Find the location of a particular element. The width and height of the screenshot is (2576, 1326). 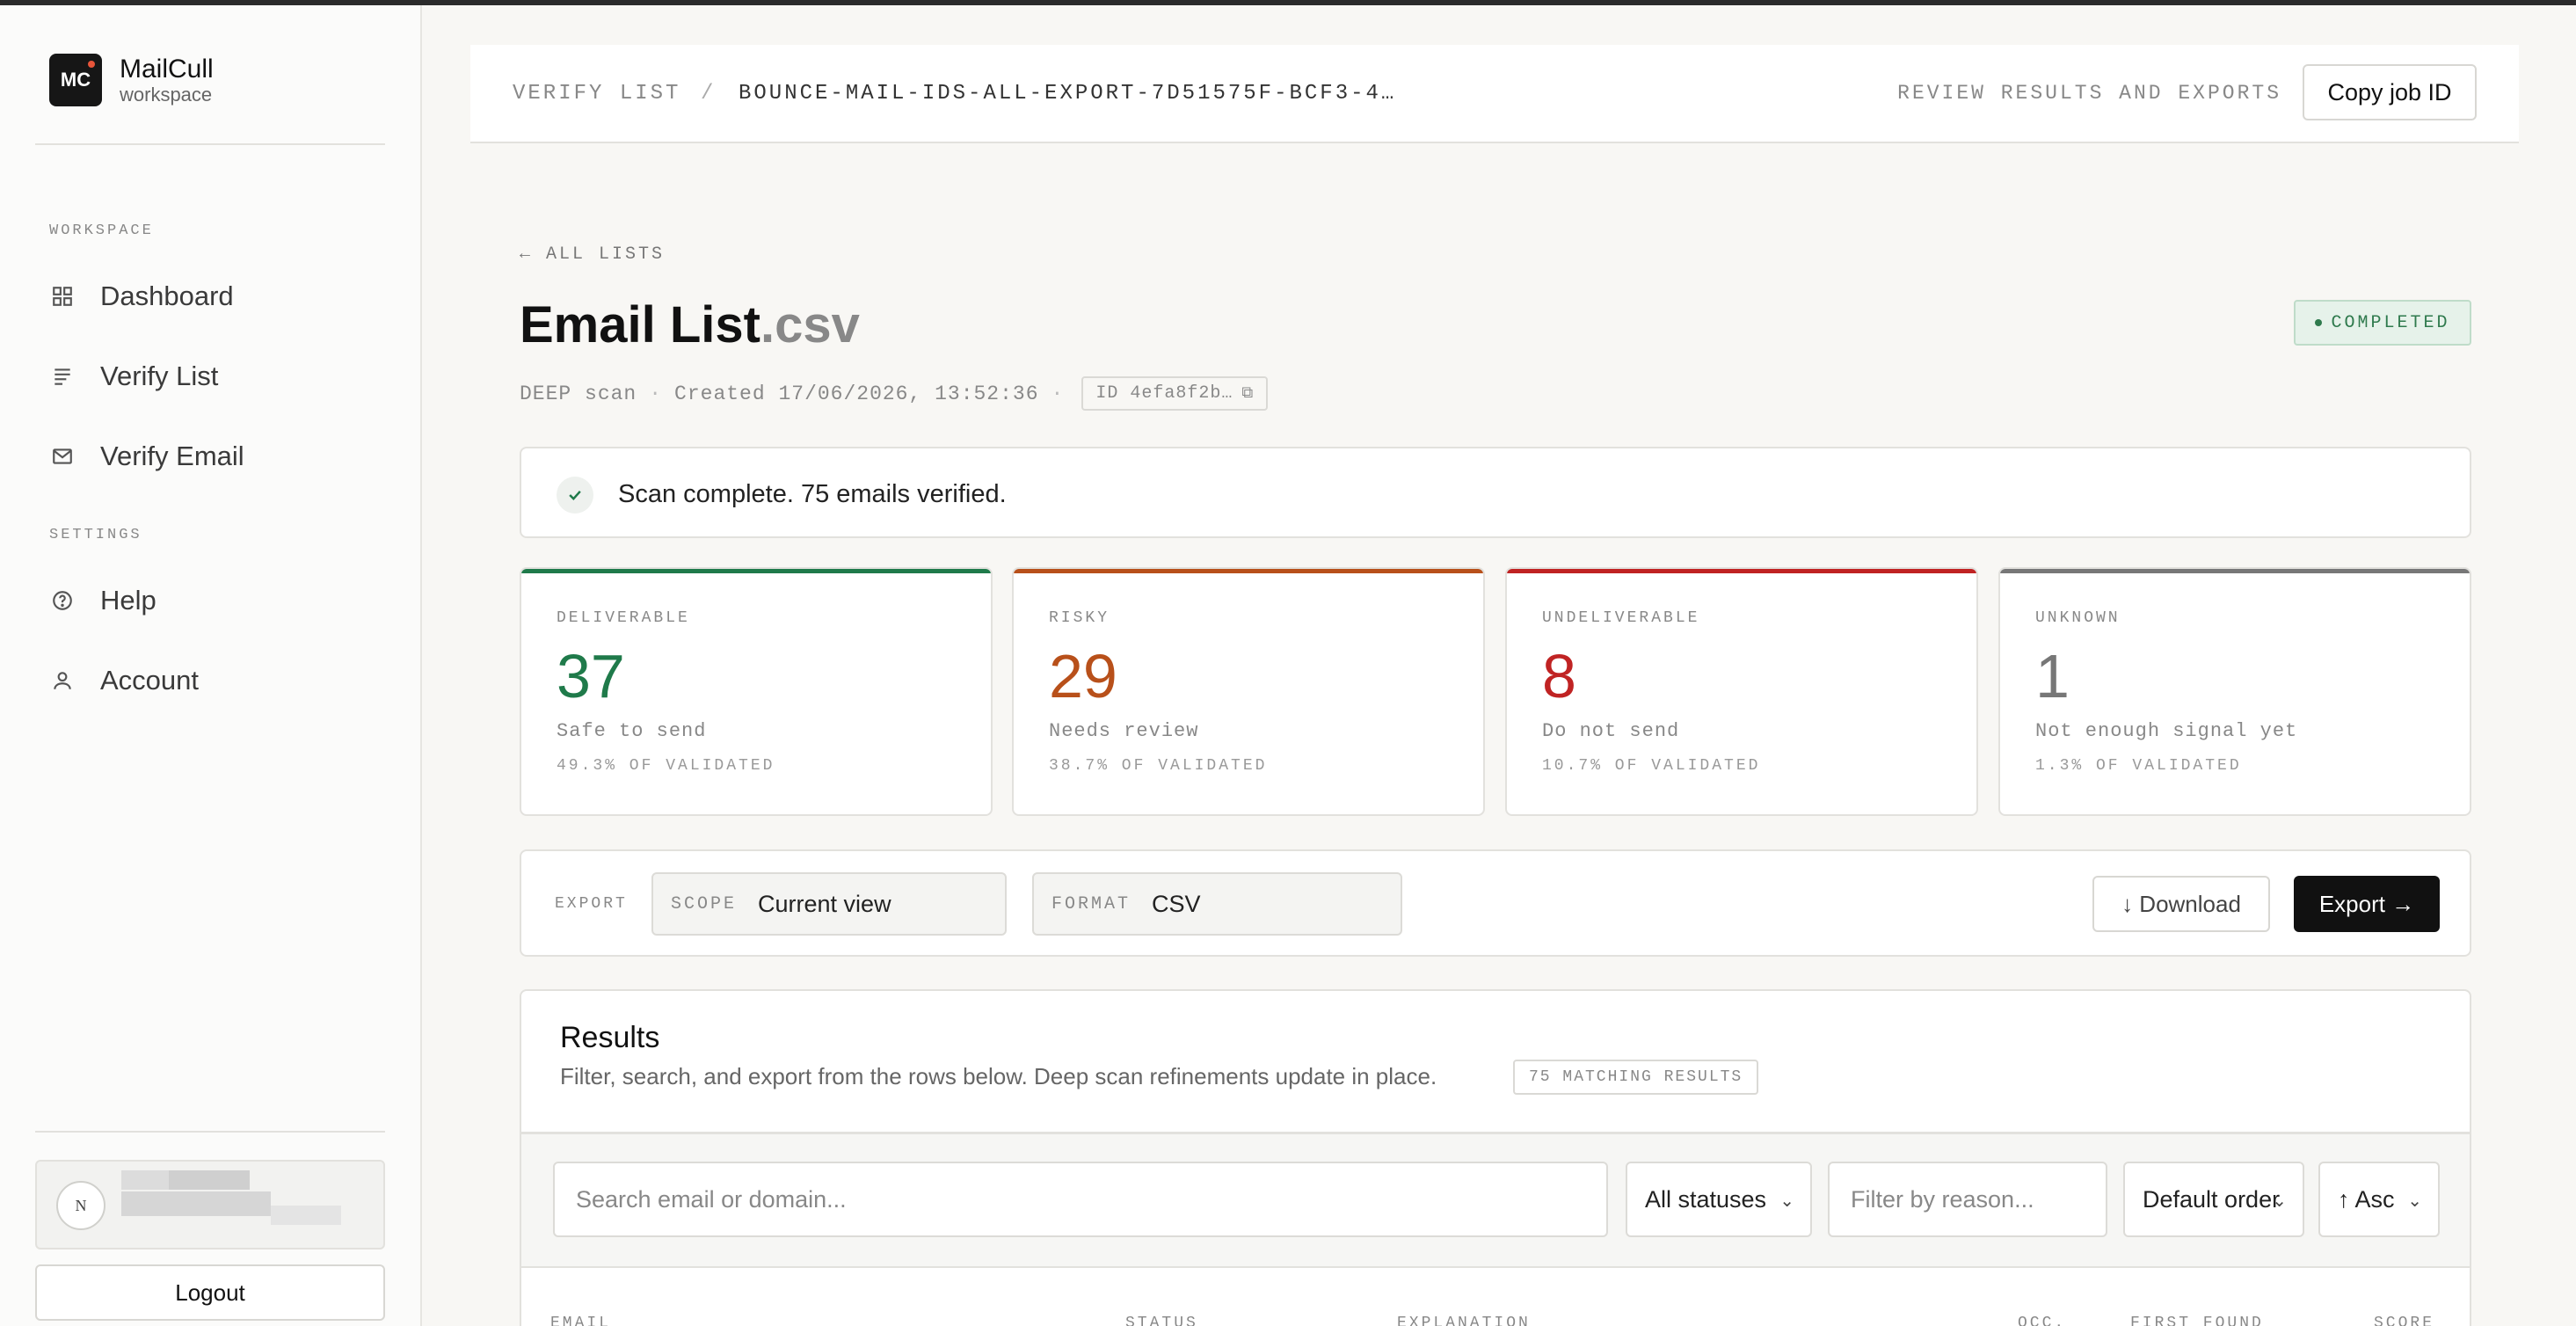

status-badge: COMPLETED is located at coordinates (2382, 323).